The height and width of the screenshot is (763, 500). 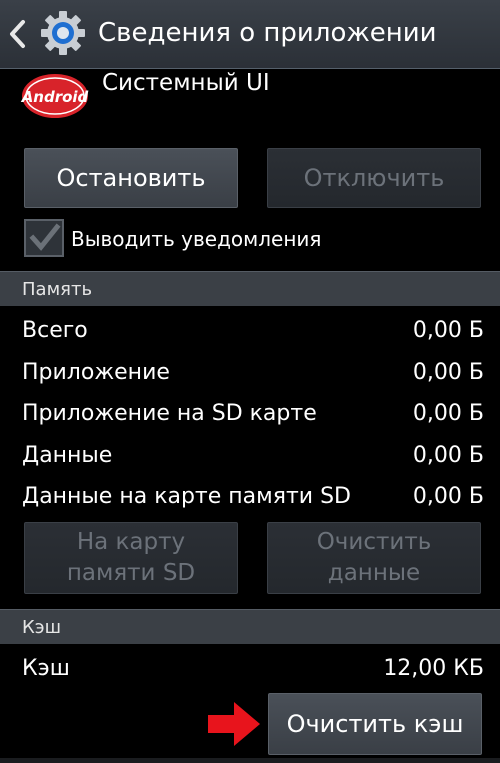 I want to click on android-kitkat-logo-icon: Android, so click(x=55, y=96).